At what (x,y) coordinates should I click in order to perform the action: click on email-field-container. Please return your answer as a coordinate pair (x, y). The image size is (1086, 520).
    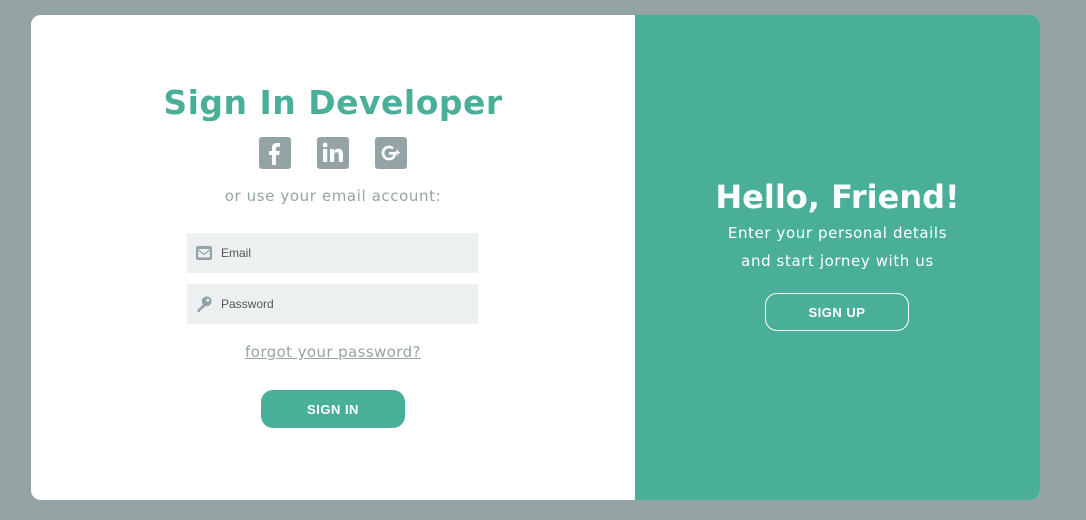
    Looking at the image, I should click on (332, 253).